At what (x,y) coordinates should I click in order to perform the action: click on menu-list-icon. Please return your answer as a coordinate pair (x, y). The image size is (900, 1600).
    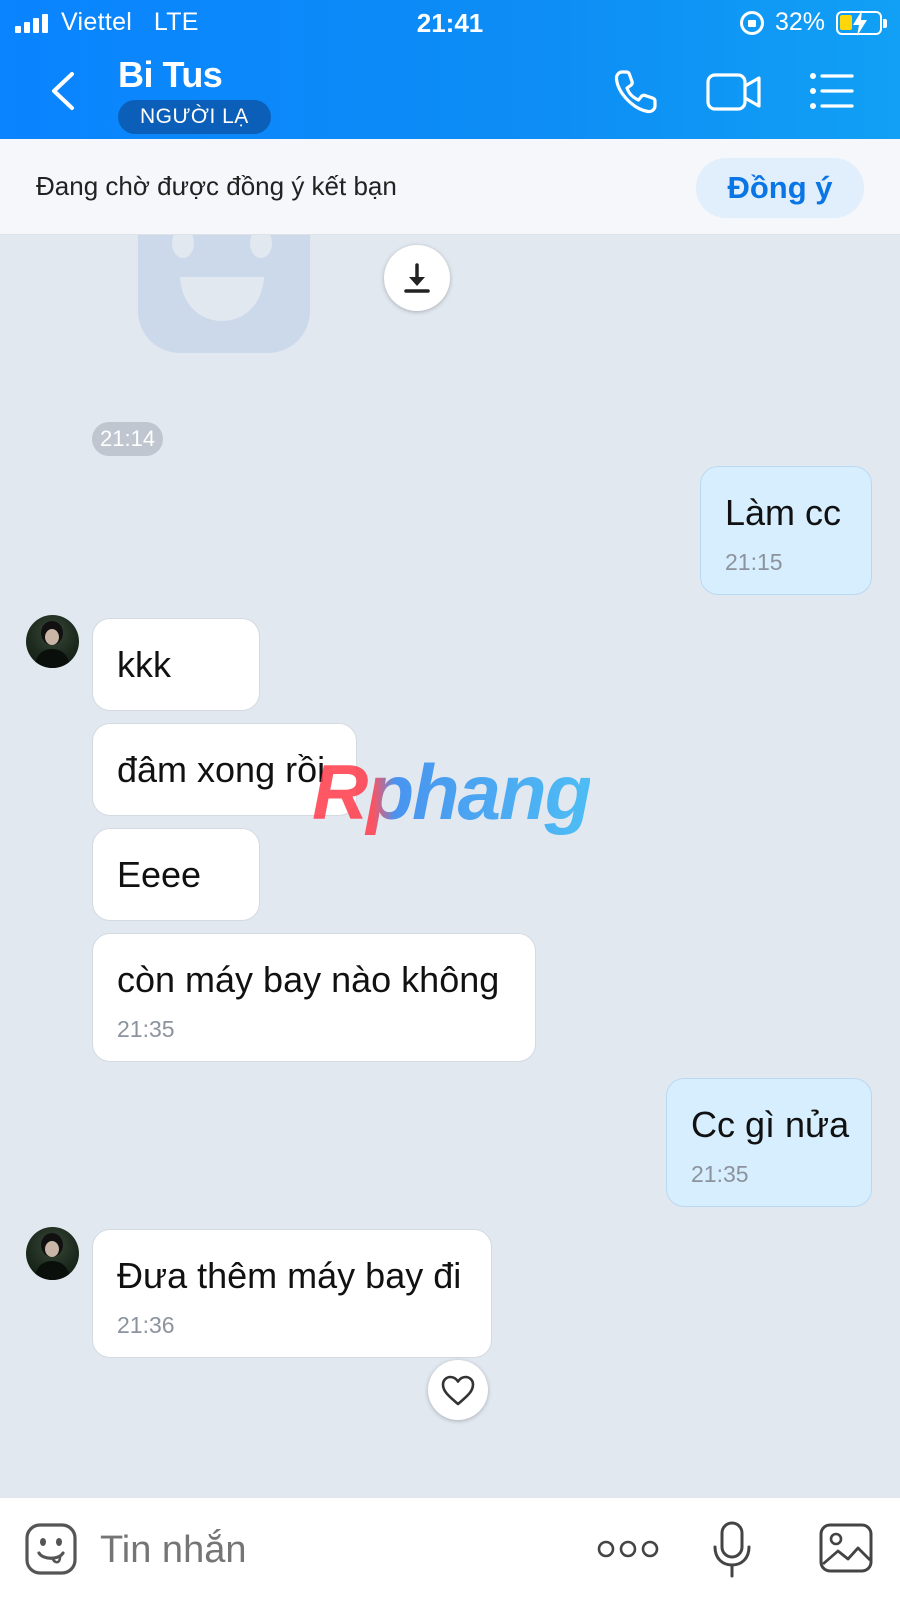
    Looking at the image, I should click on (832, 91).